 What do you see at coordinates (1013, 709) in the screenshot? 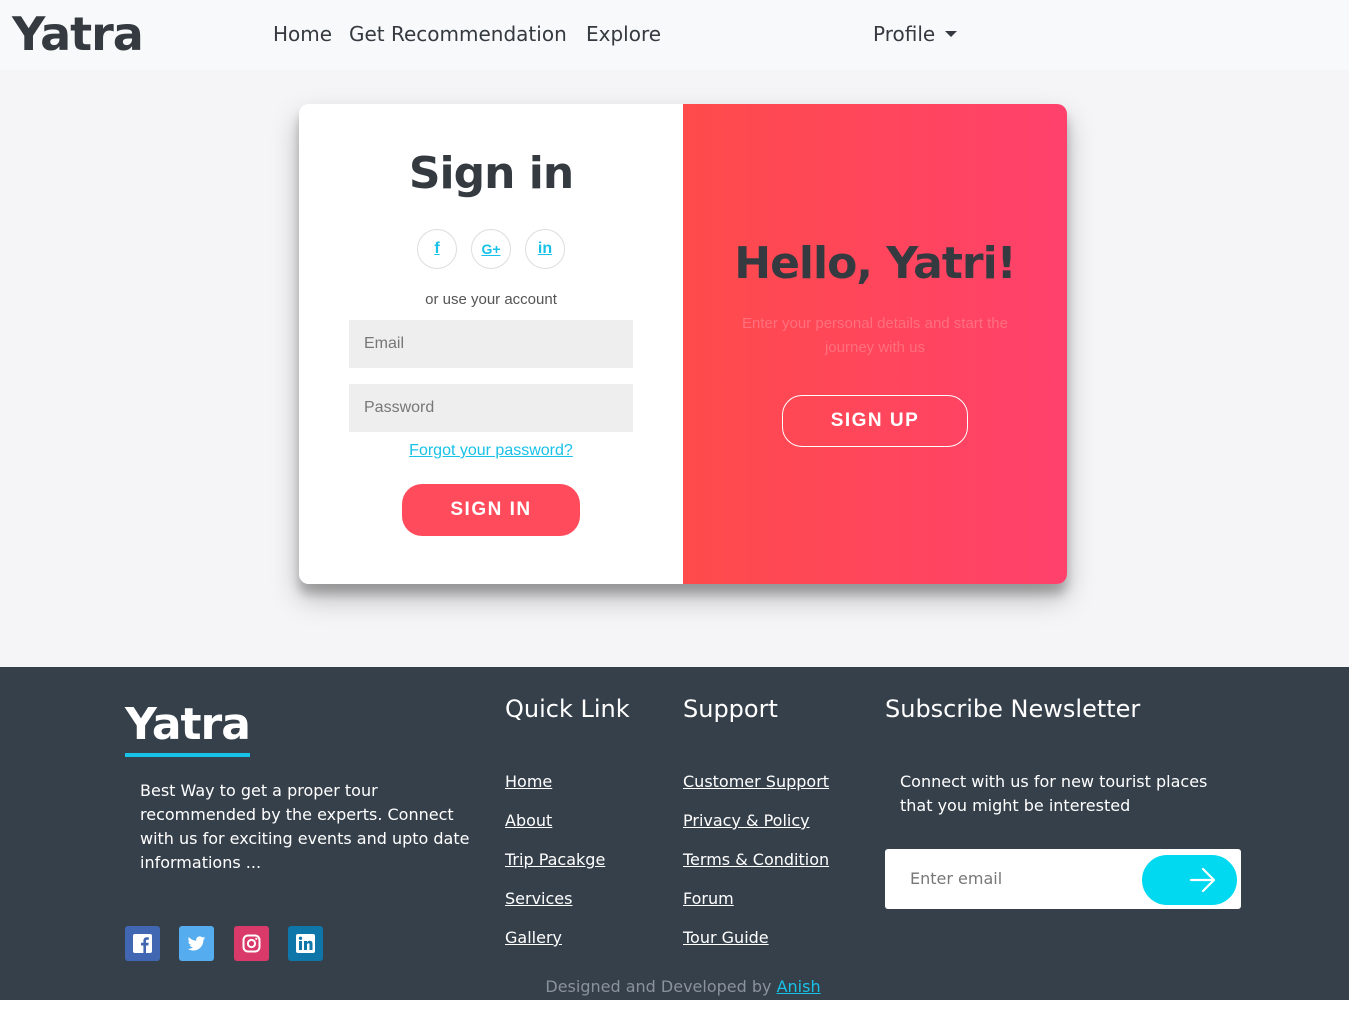
I see `newsletter-title: Subscribe Newsletter` at bounding box center [1013, 709].